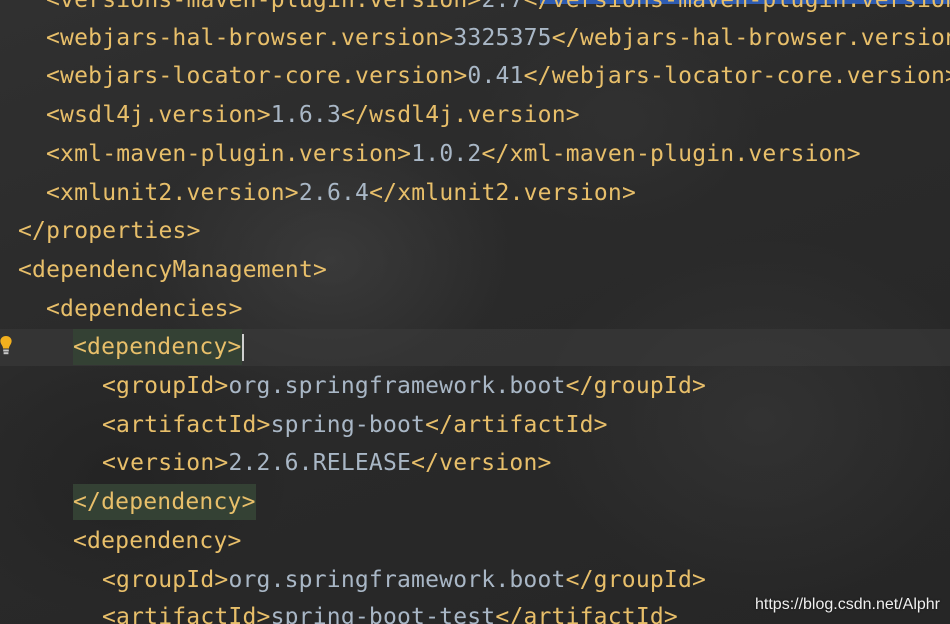  Describe the element at coordinates (460, 115) in the screenshot. I see `xml-close-tag: </wsdl4j.version>` at that location.